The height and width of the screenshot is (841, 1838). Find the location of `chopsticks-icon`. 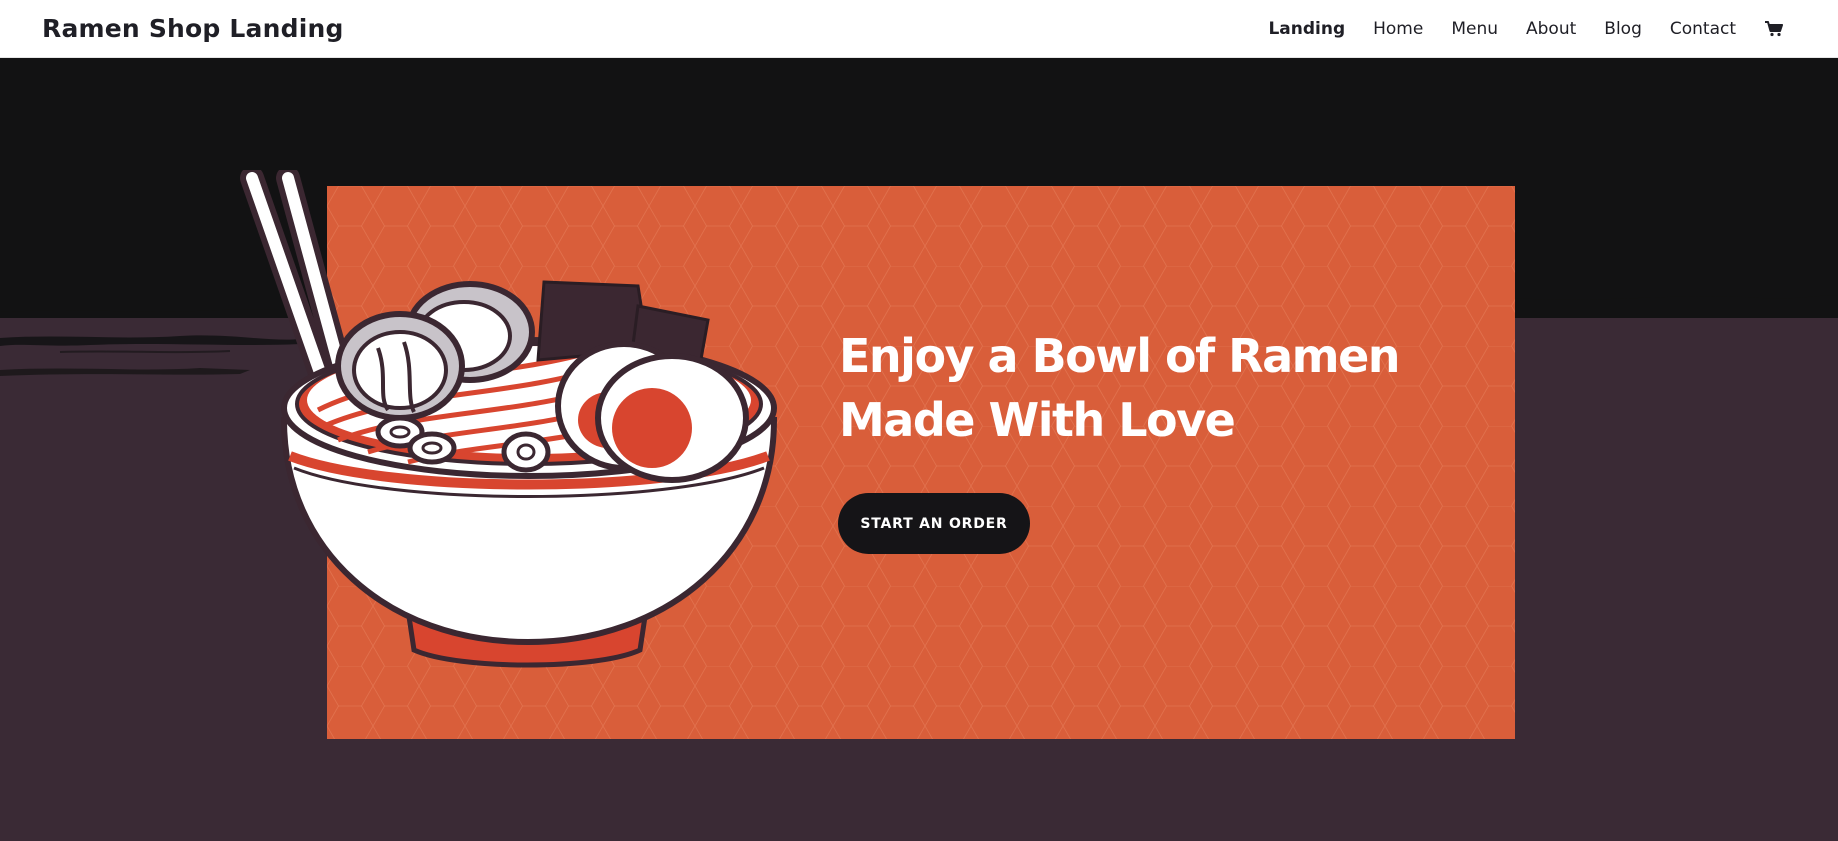

chopsticks-icon is located at coordinates (298, 283).